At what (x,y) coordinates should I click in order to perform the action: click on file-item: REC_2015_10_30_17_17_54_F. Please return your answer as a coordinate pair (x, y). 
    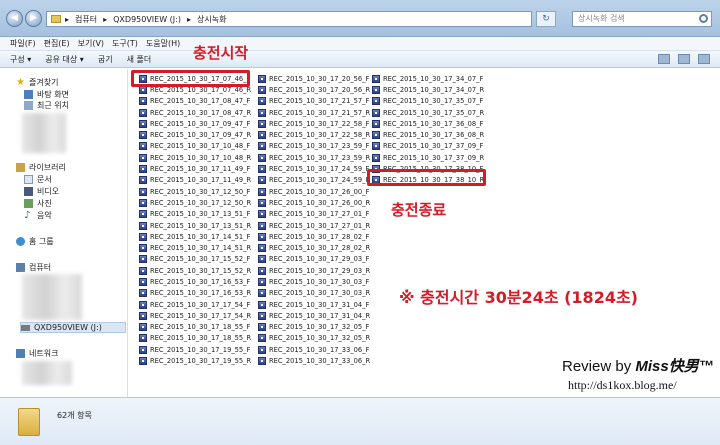
    Looking at the image, I should click on (195, 304).